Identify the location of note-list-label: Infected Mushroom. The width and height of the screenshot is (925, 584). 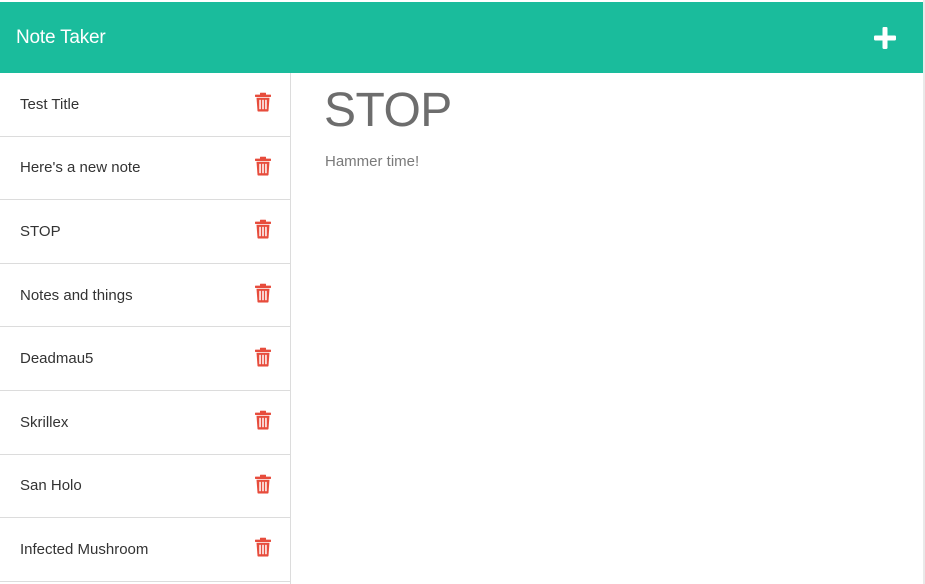
(84, 549).